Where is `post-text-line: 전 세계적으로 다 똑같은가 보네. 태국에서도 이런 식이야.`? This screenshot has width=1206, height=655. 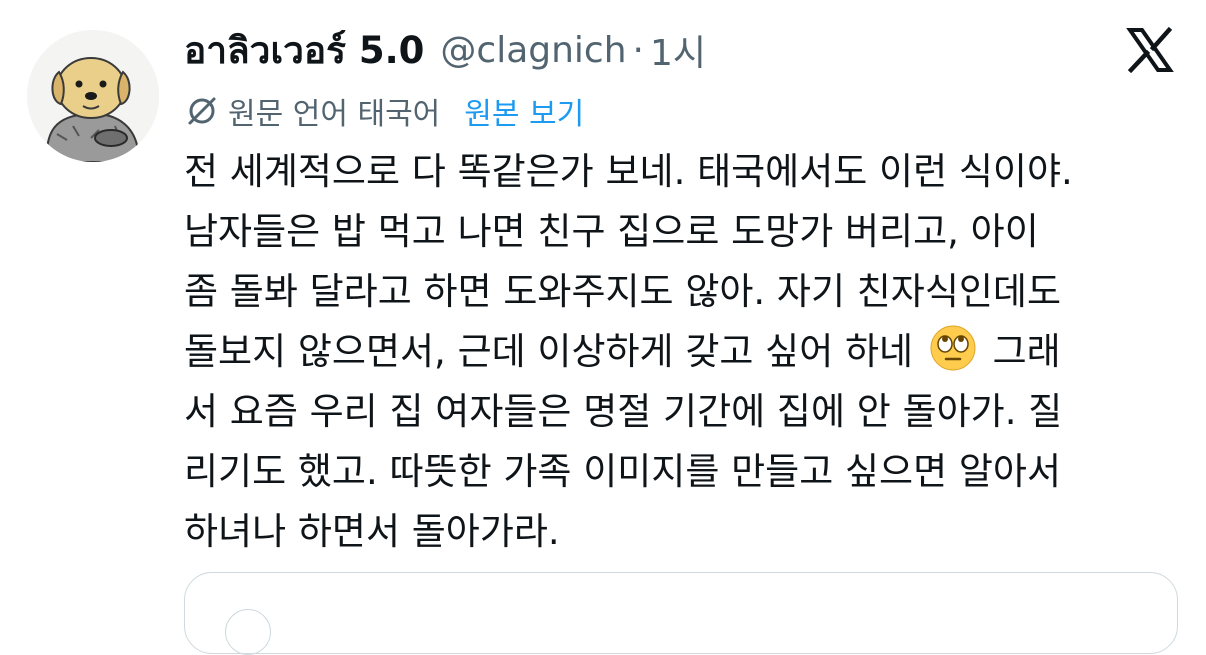 post-text-line: 전 세계적으로 다 똑같은가 보네. 태국에서도 이런 식이야. is located at coordinates (628, 171).